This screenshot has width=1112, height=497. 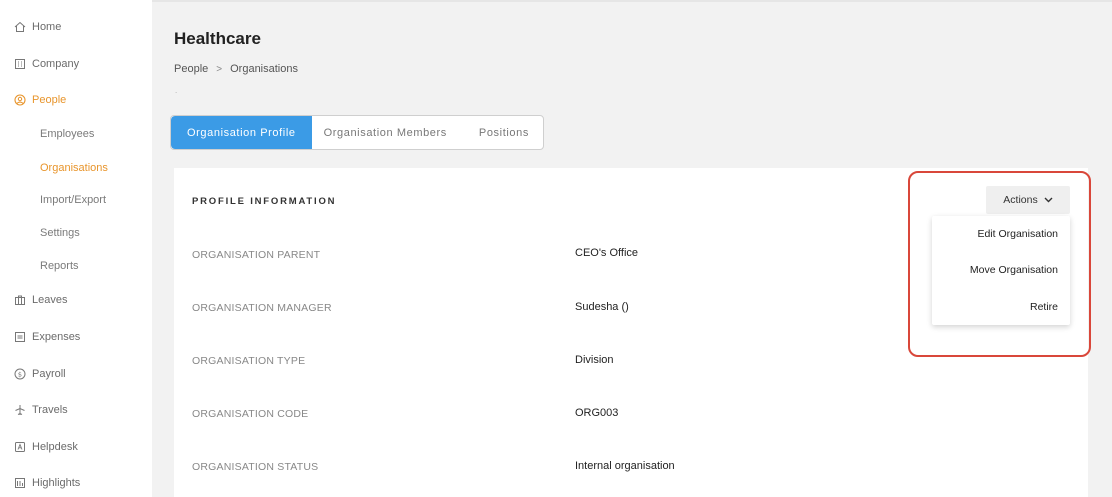 I want to click on sidebar-item-label: Company, so click(x=56, y=63).